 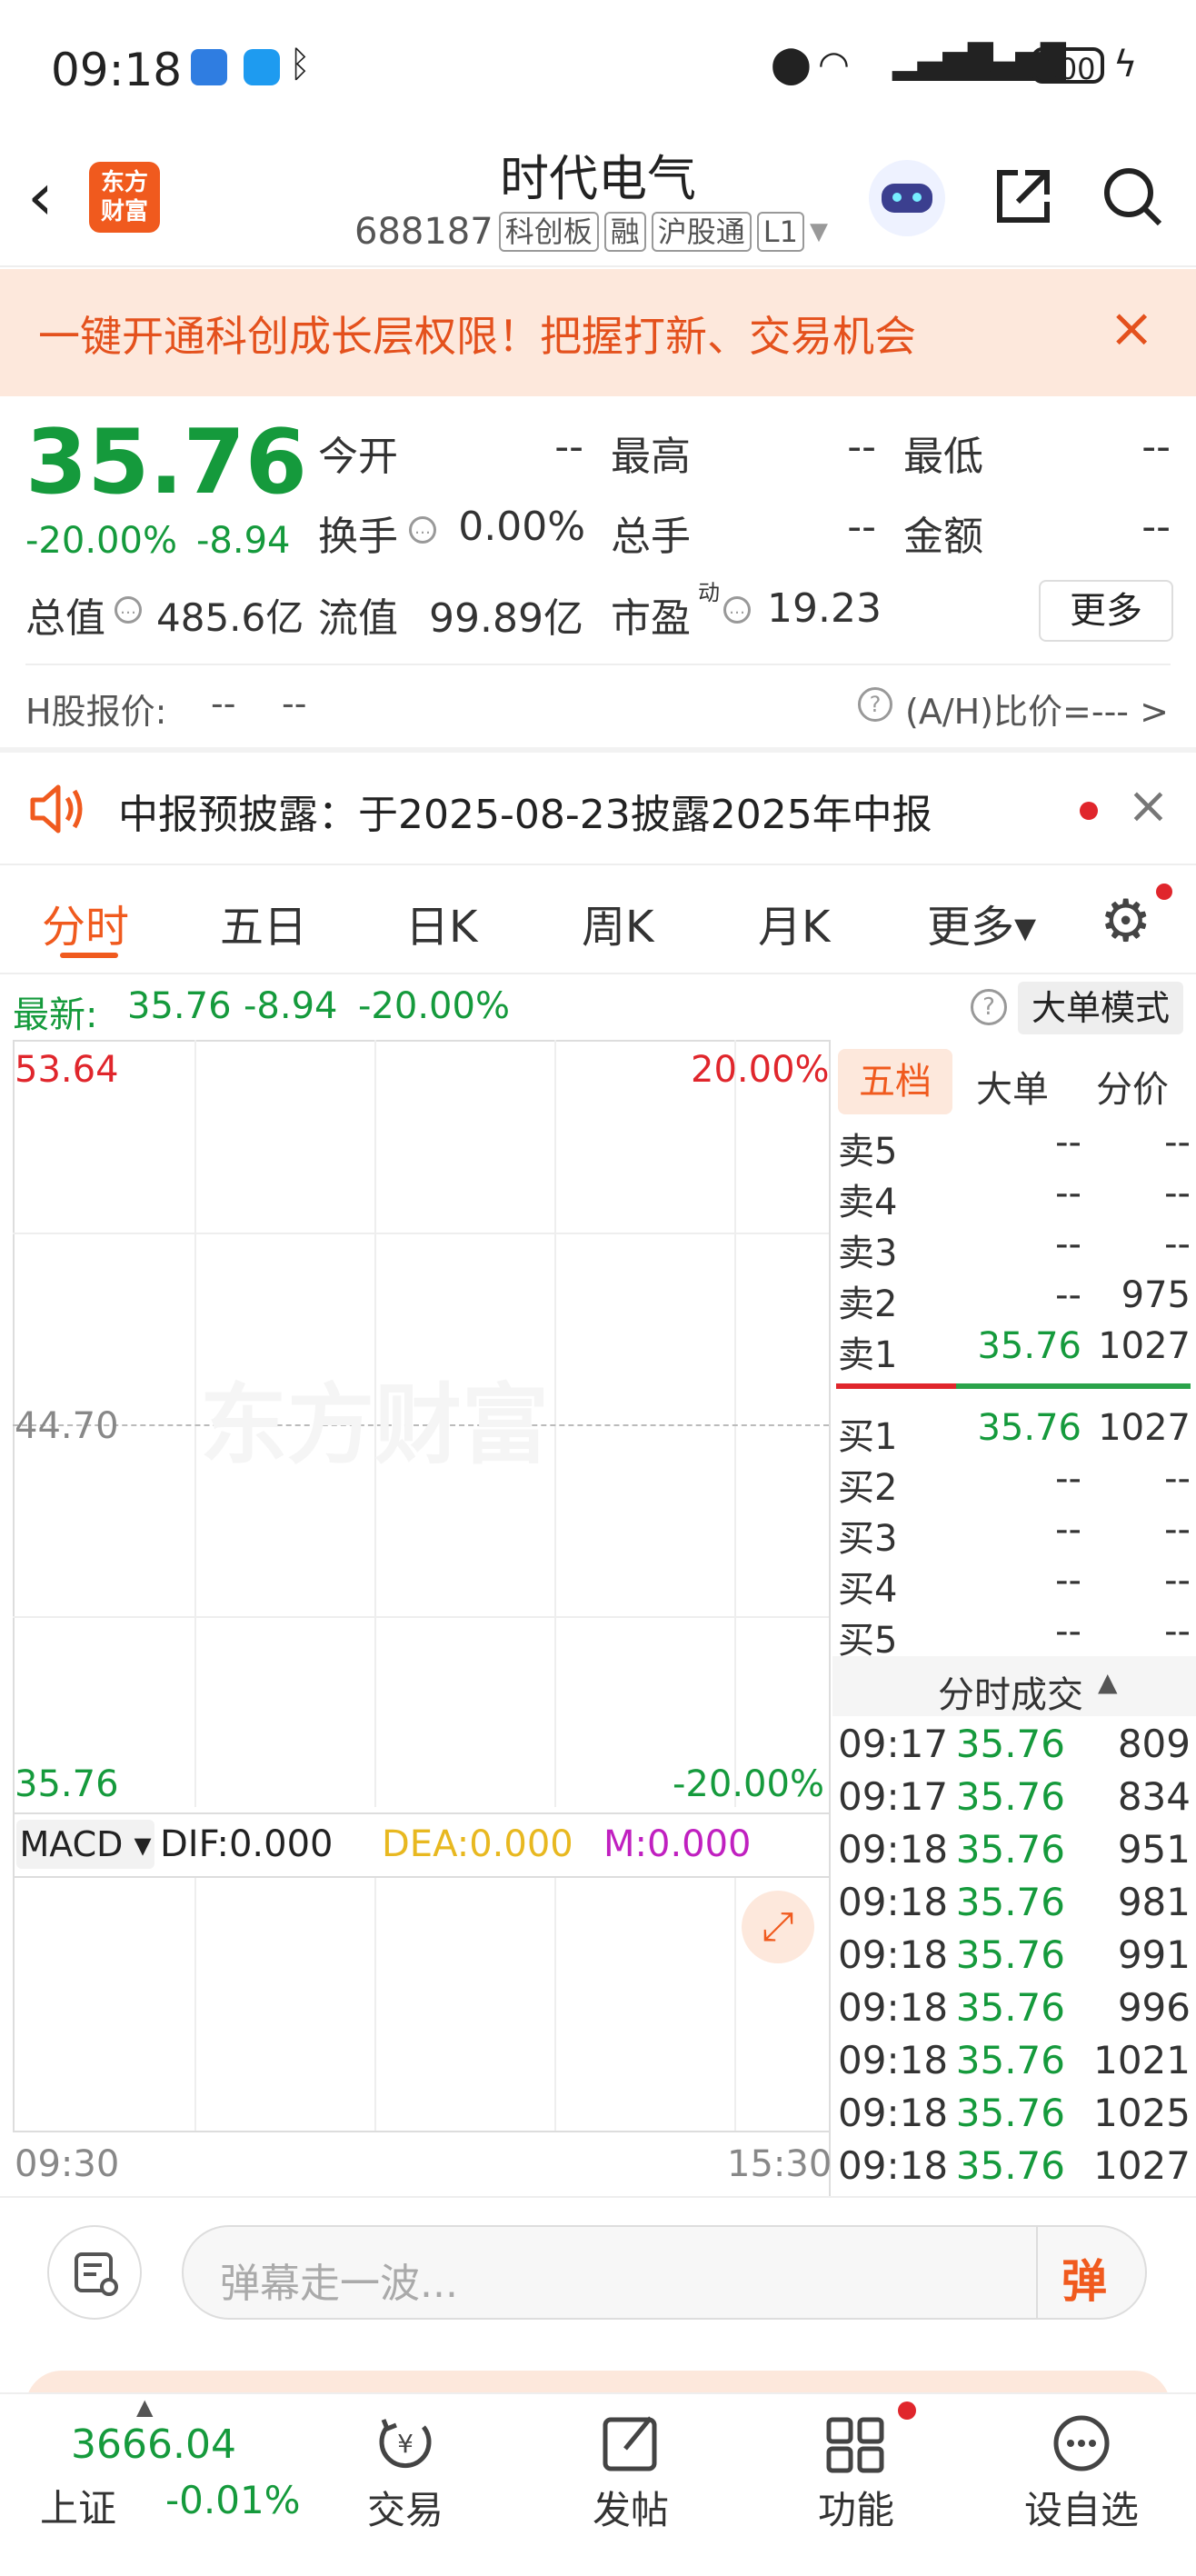 I want to click on tab-weekly-k: 周K, so click(x=617, y=922).